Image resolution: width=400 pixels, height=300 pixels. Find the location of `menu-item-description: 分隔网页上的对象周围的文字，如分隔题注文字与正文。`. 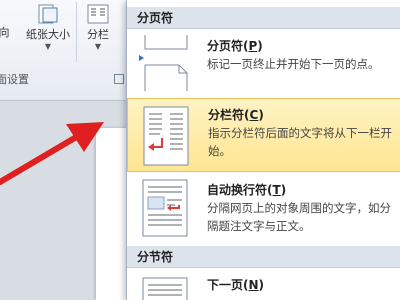

menu-item-description: 分隔网页上的对象周围的文字，如分隔题注文字与正文。 is located at coordinates (299, 217).